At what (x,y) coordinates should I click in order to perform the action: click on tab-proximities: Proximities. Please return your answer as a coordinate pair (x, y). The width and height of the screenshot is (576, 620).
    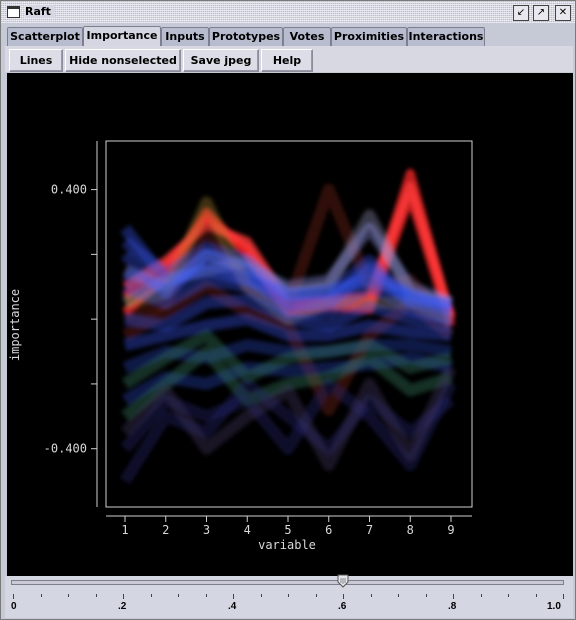
    Looking at the image, I should click on (369, 36).